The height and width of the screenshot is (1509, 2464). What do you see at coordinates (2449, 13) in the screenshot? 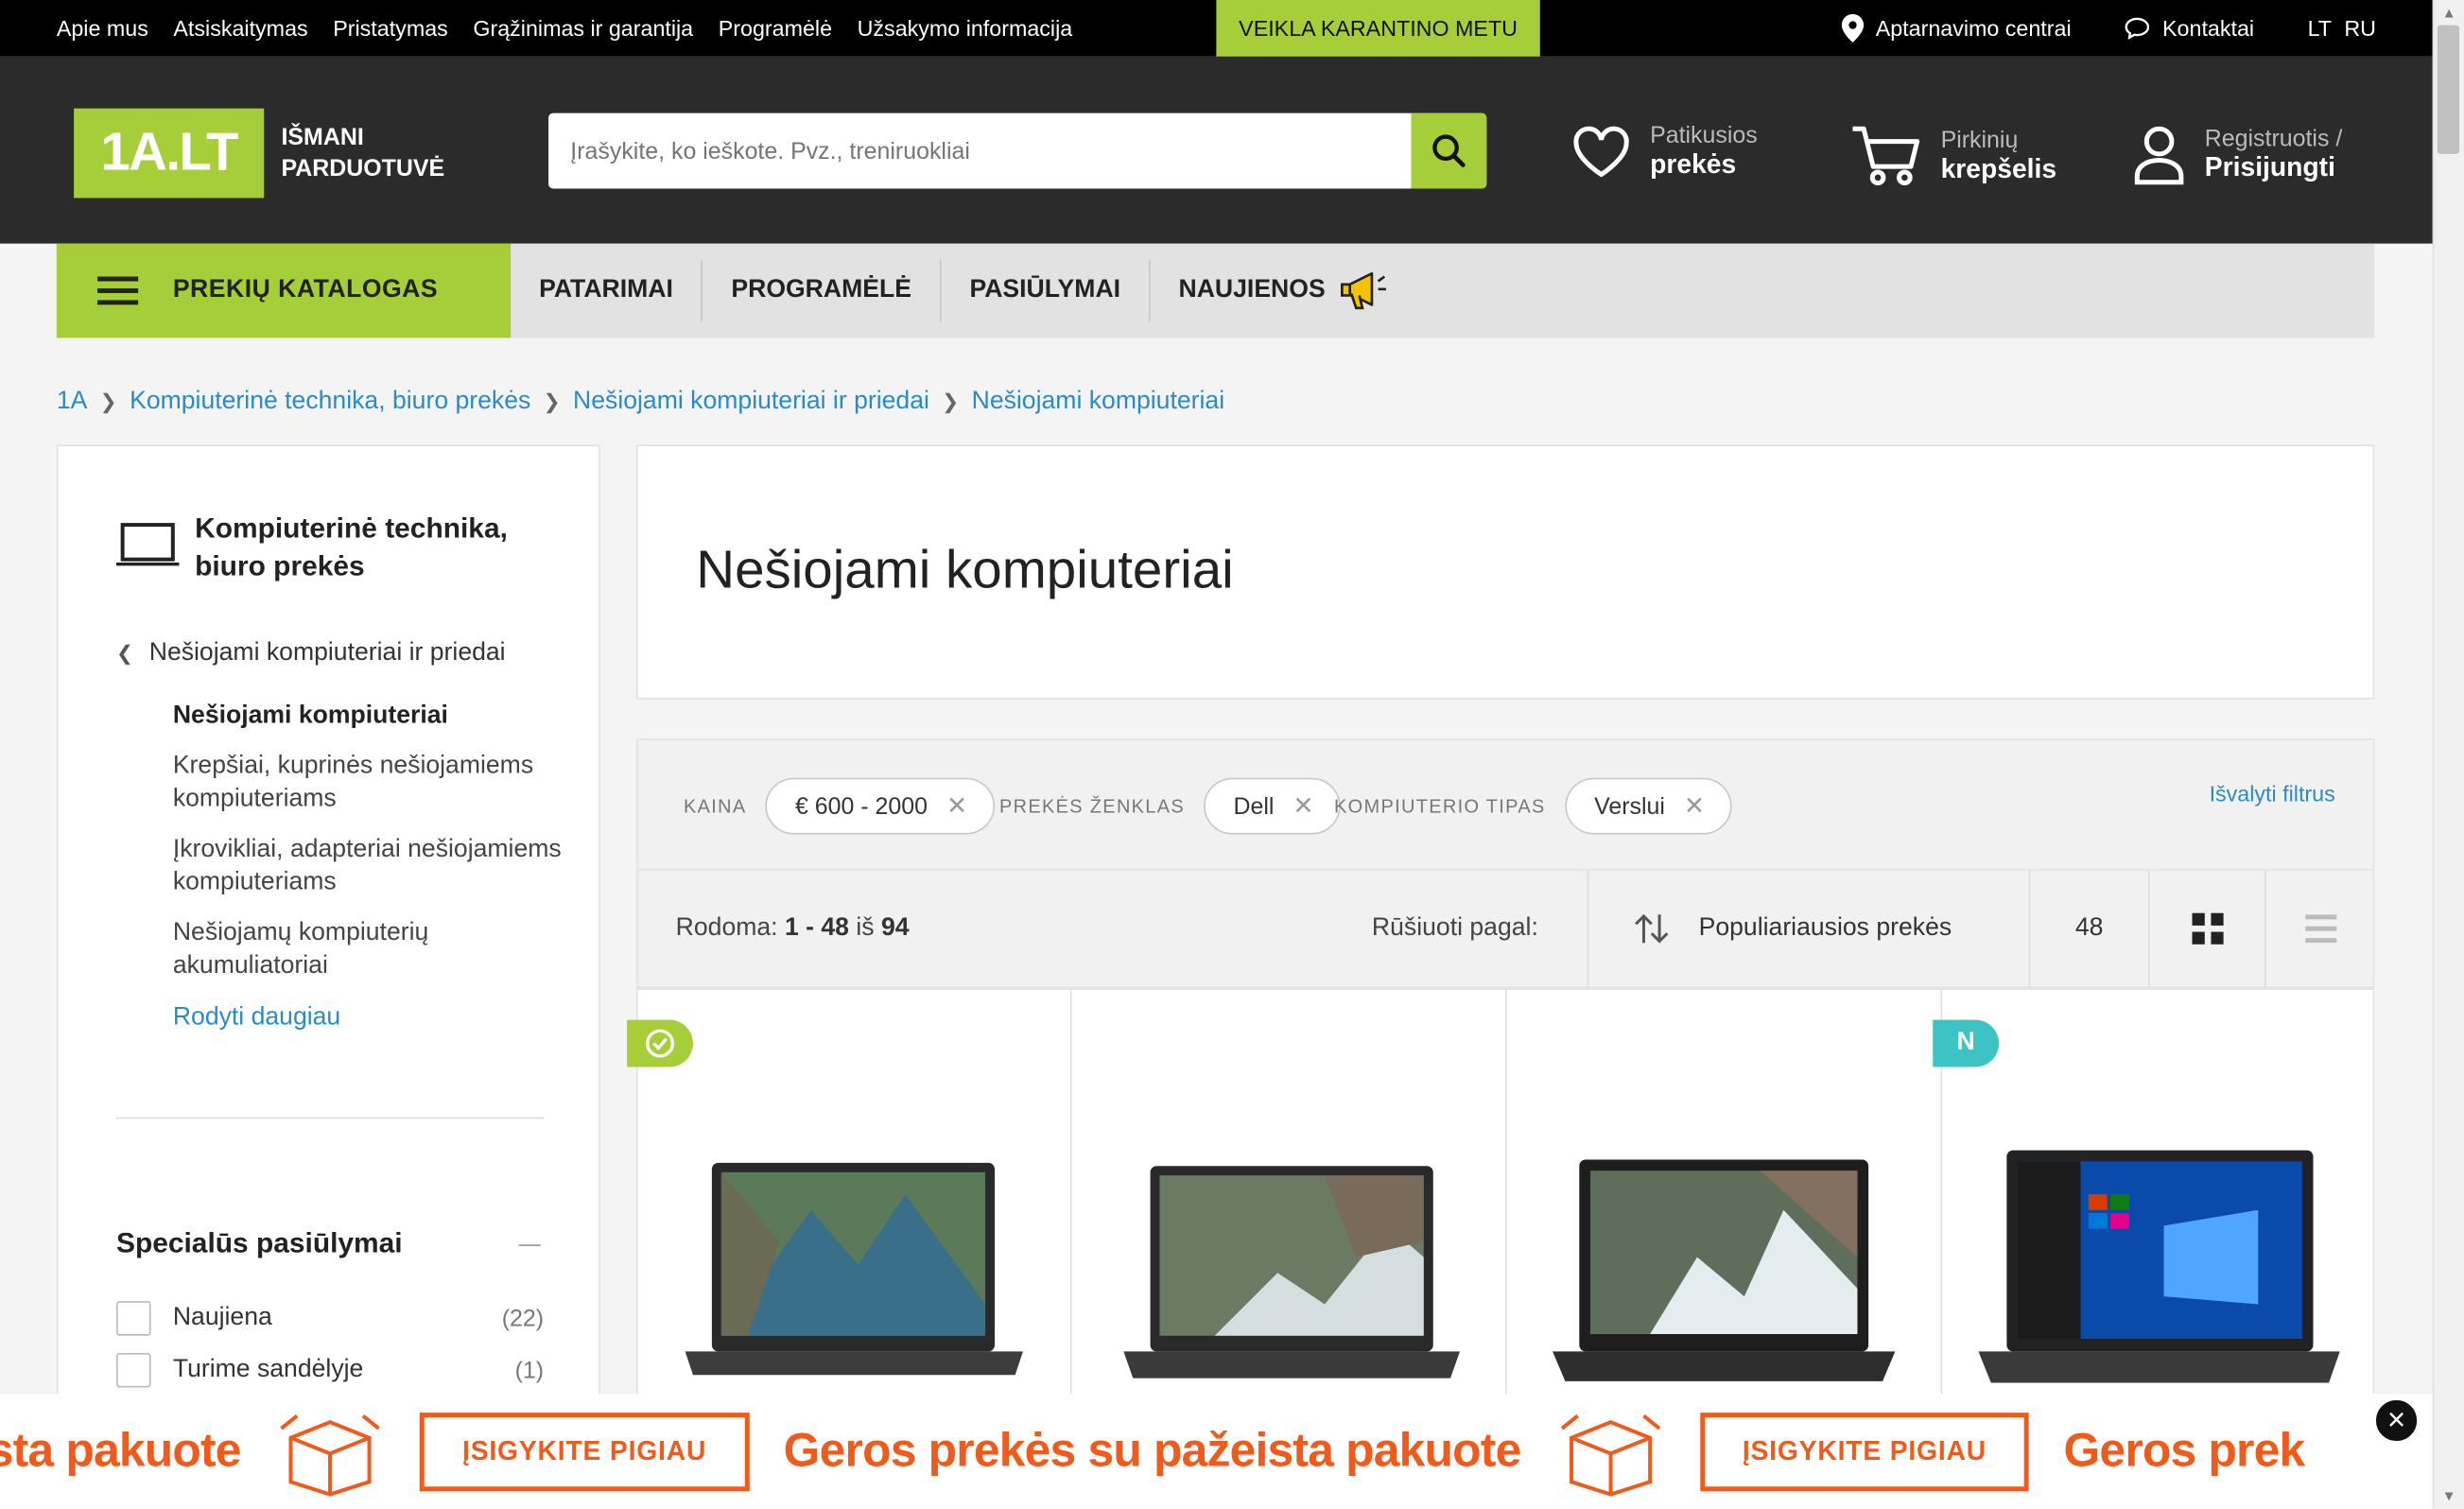
I see `scroll-up-icon: ▲` at bounding box center [2449, 13].